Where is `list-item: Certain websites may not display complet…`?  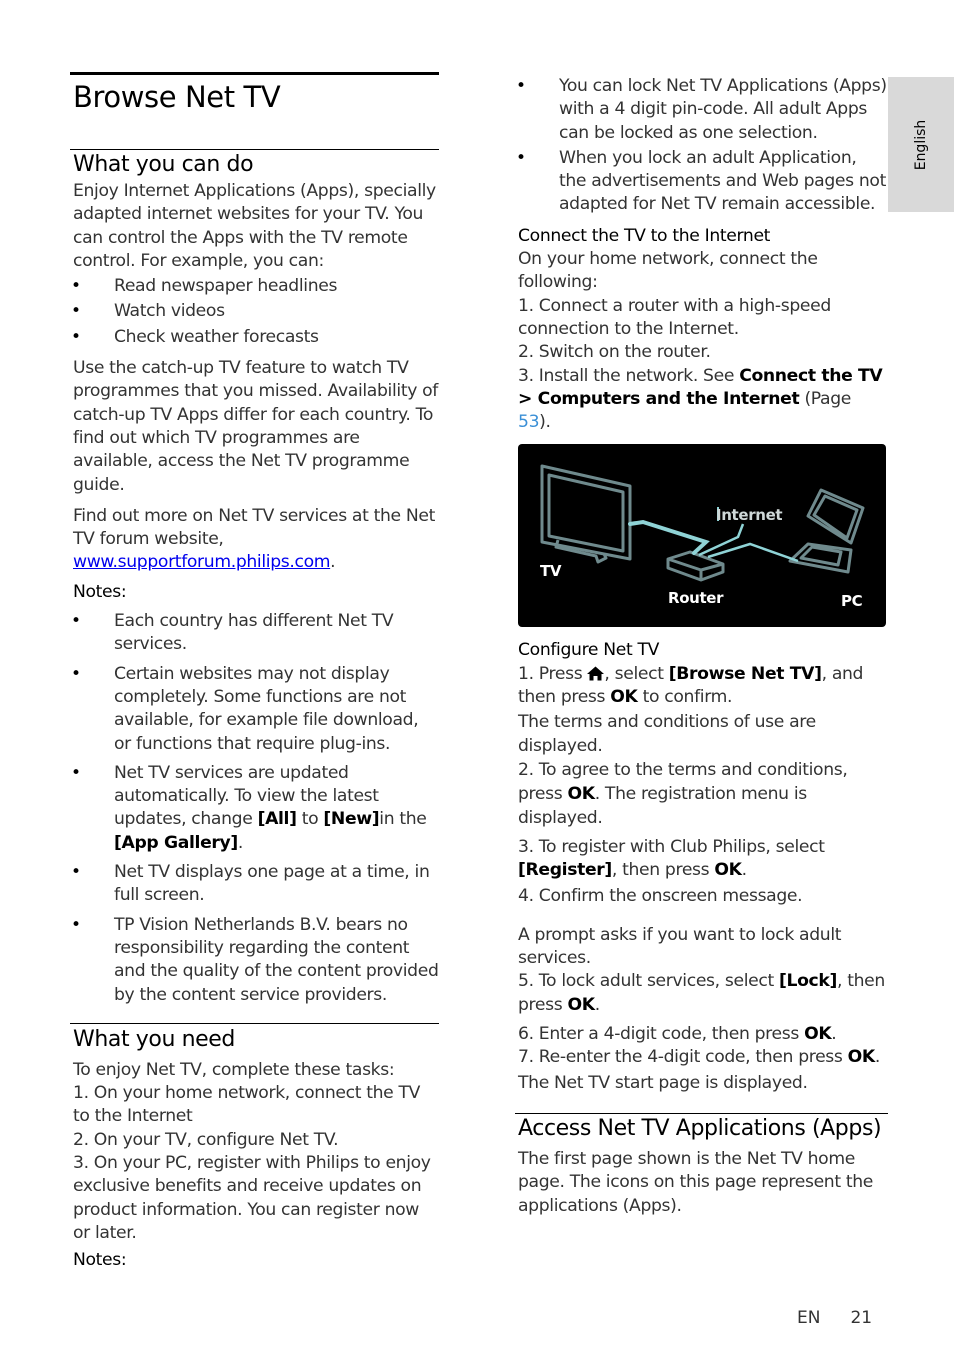 list-item: Certain websites may not display complet… is located at coordinates (255, 709).